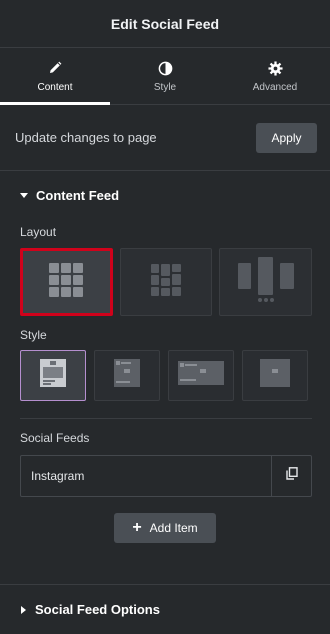 Image resolution: width=330 pixels, height=634 pixels. I want to click on add-item-label: Add Item, so click(173, 528).